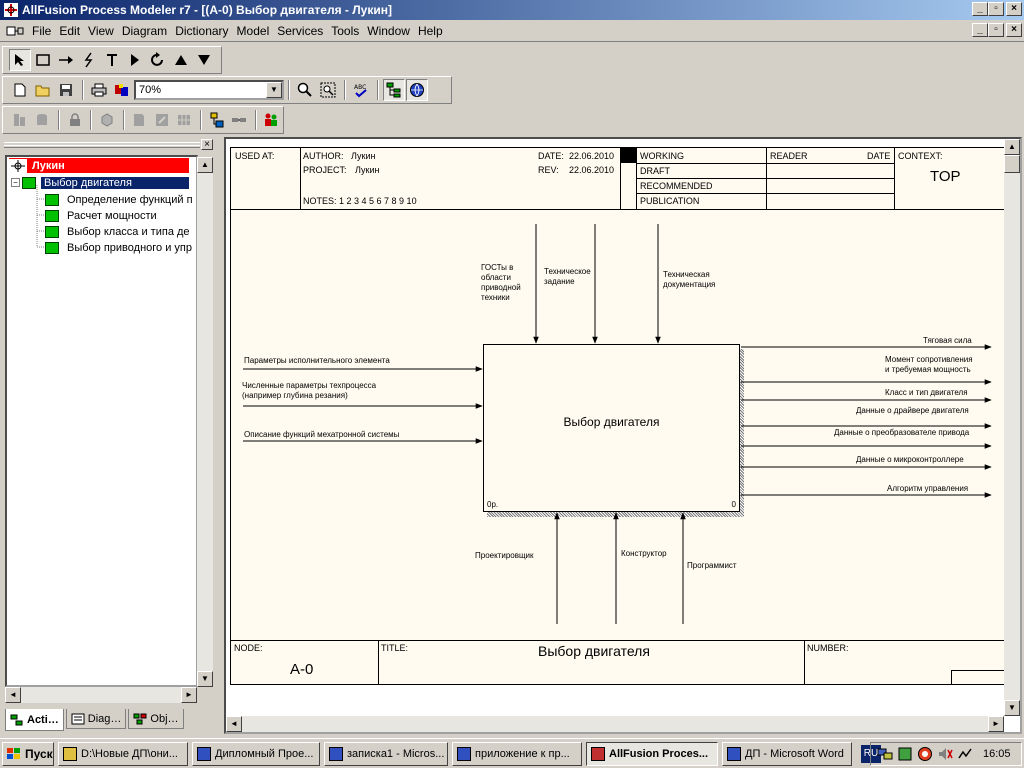  I want to click on volume-icon, so click(945, 754).